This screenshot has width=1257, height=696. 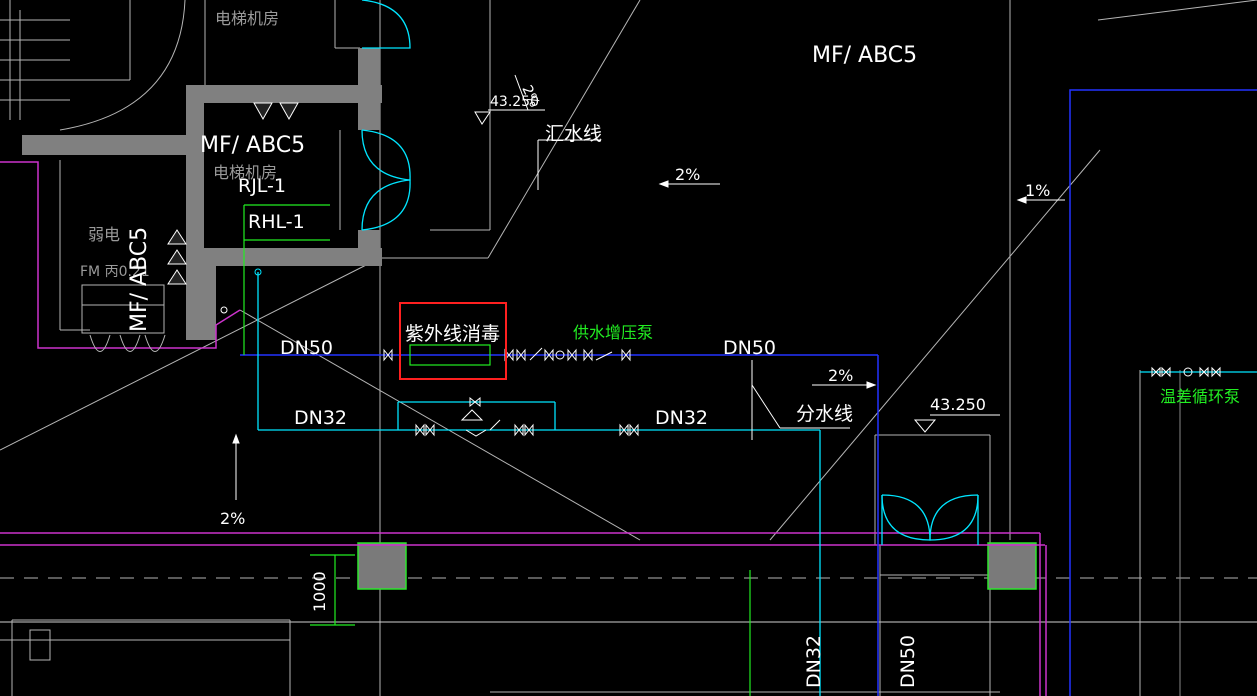 I want to click on slope-mid-right: 2%, so click(x=840, y=375).